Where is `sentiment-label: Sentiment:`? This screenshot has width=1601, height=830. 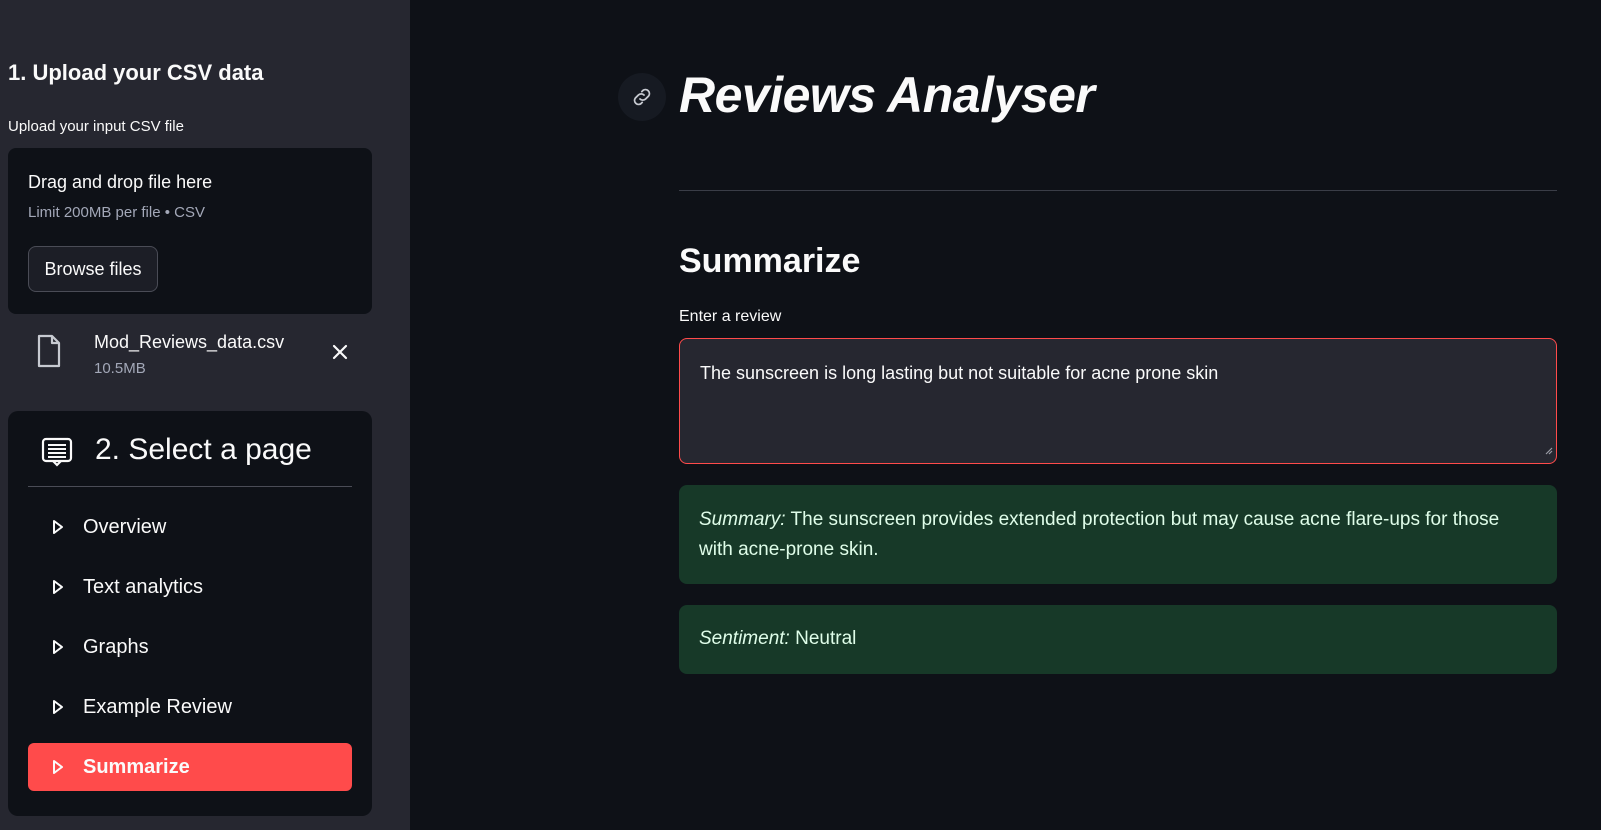
sentiment-label: Sentiment: is located at coordinates (744, 638).